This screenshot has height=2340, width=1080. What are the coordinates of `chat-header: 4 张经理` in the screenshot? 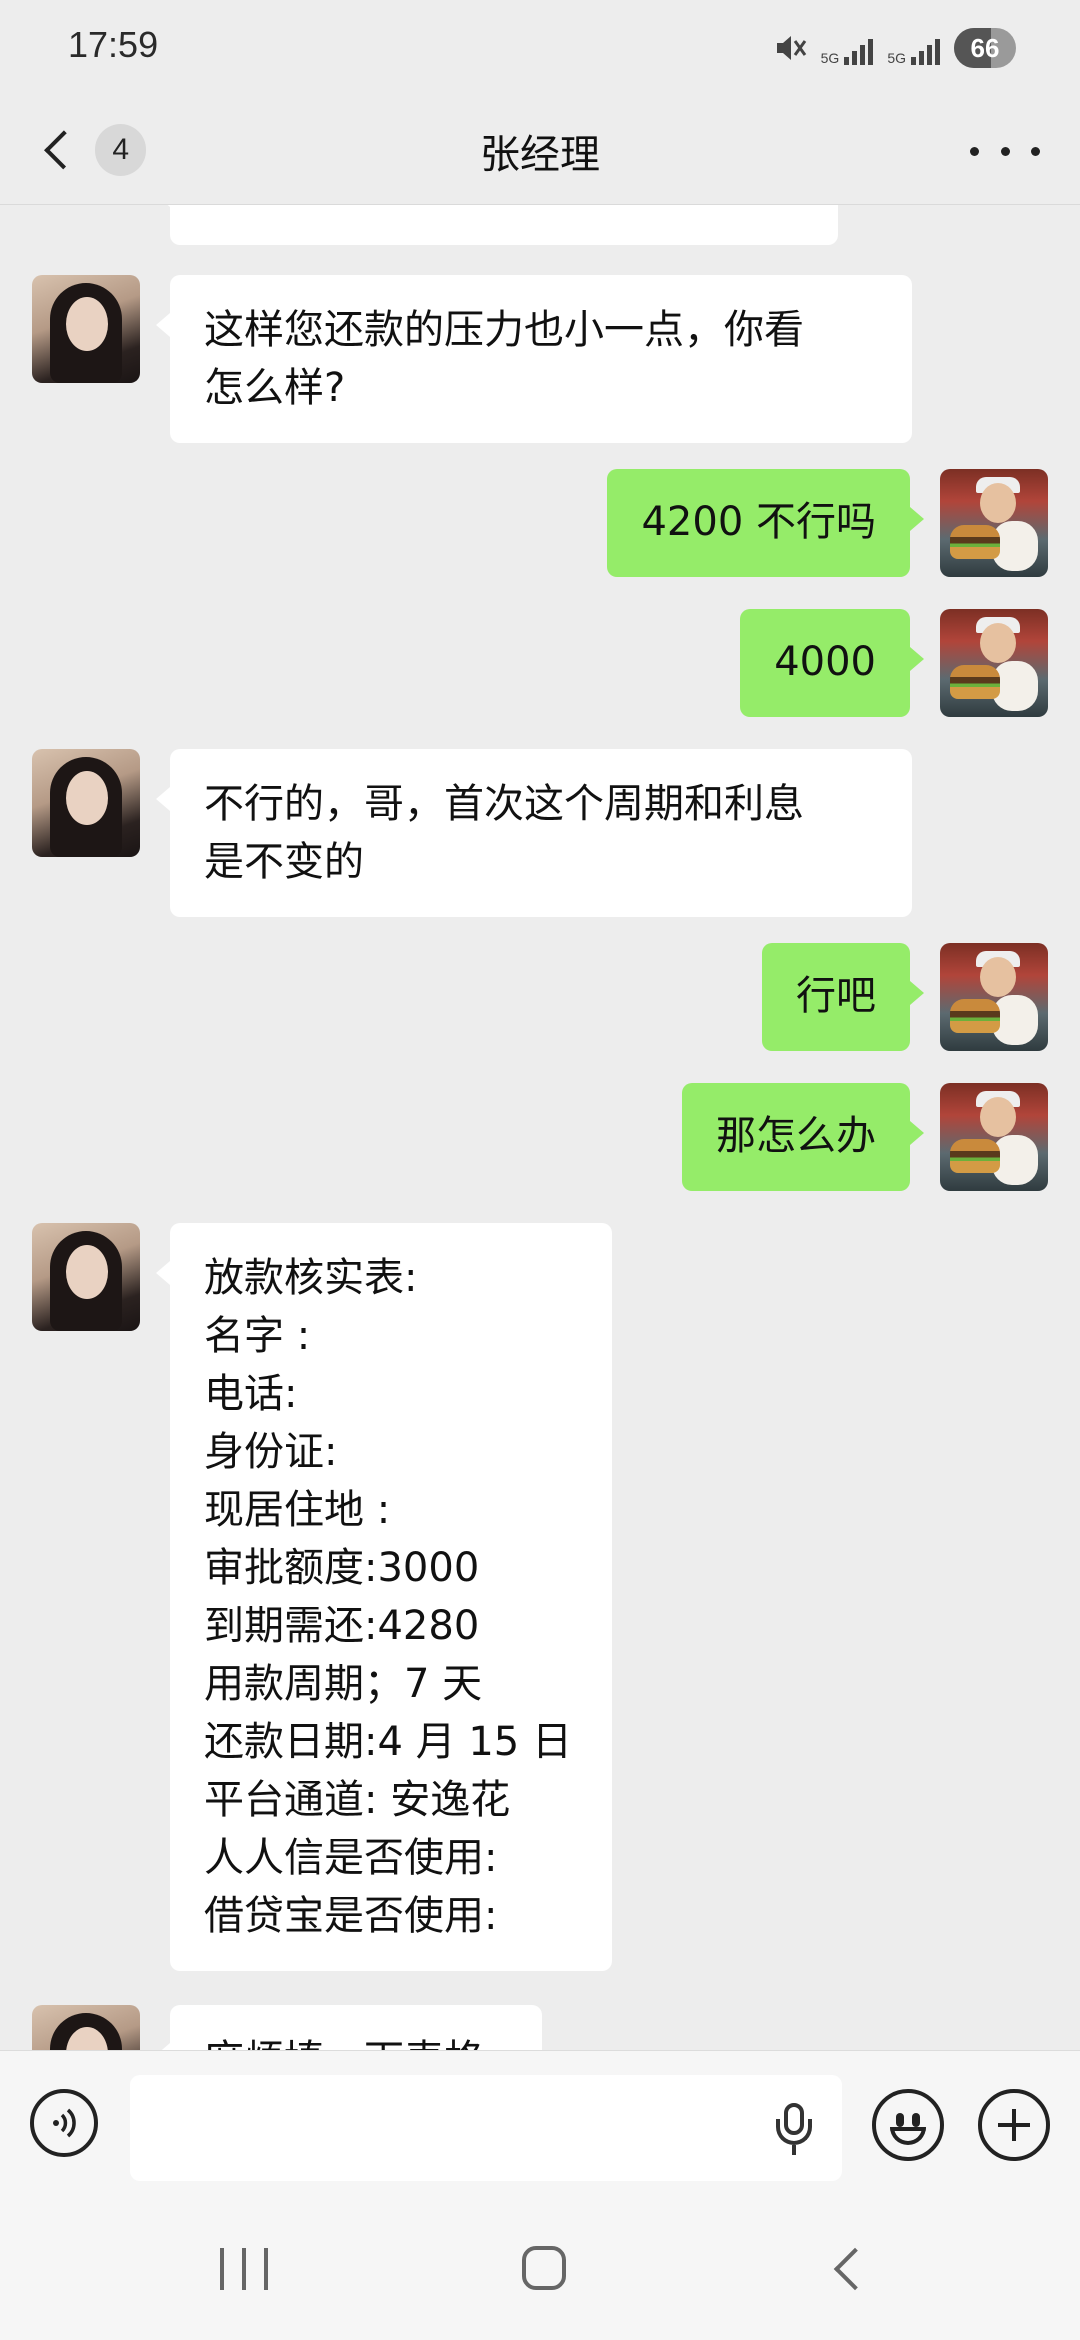 It's located at (540, 150).